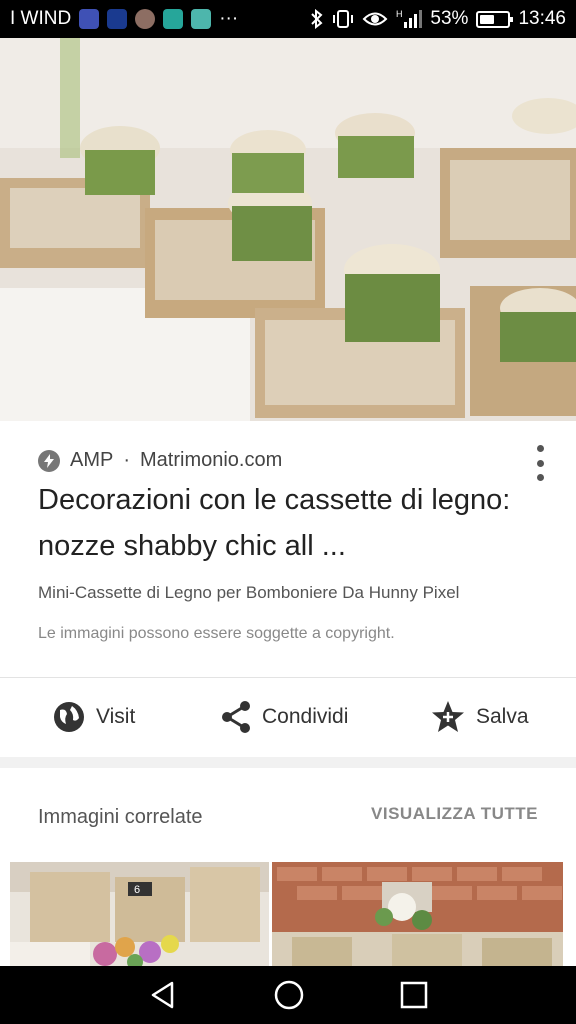 The width and height of the screenshot is (576, 1024). I want to click on share-button: Condividi, so click(284, 717).